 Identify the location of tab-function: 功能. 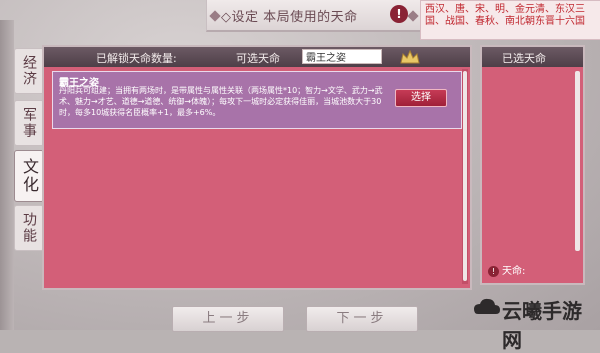
(29, 228).